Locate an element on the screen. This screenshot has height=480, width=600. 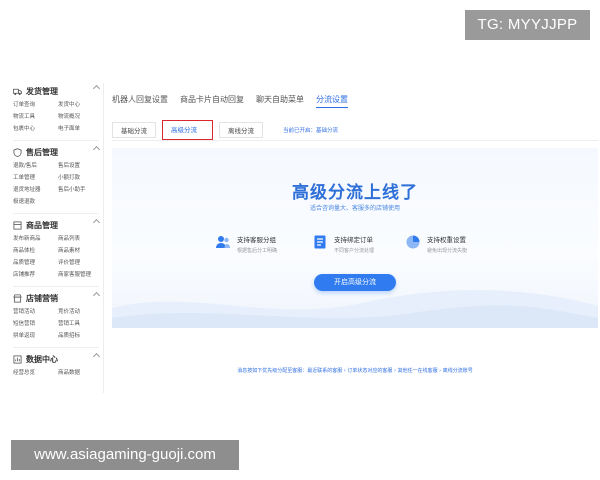
feature-desc: 根据售后分工明确 is located at coordinates (257, 251).